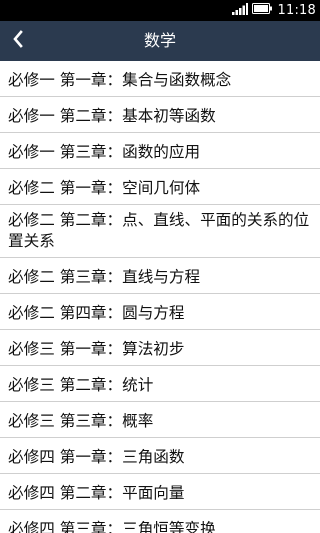 The image size is (320, 533). What do you see at coordinates (96, 348) in the screenshot?
I see `list-item-label: 必修三 第一章：算法初步` at bounding box center [96, 348].